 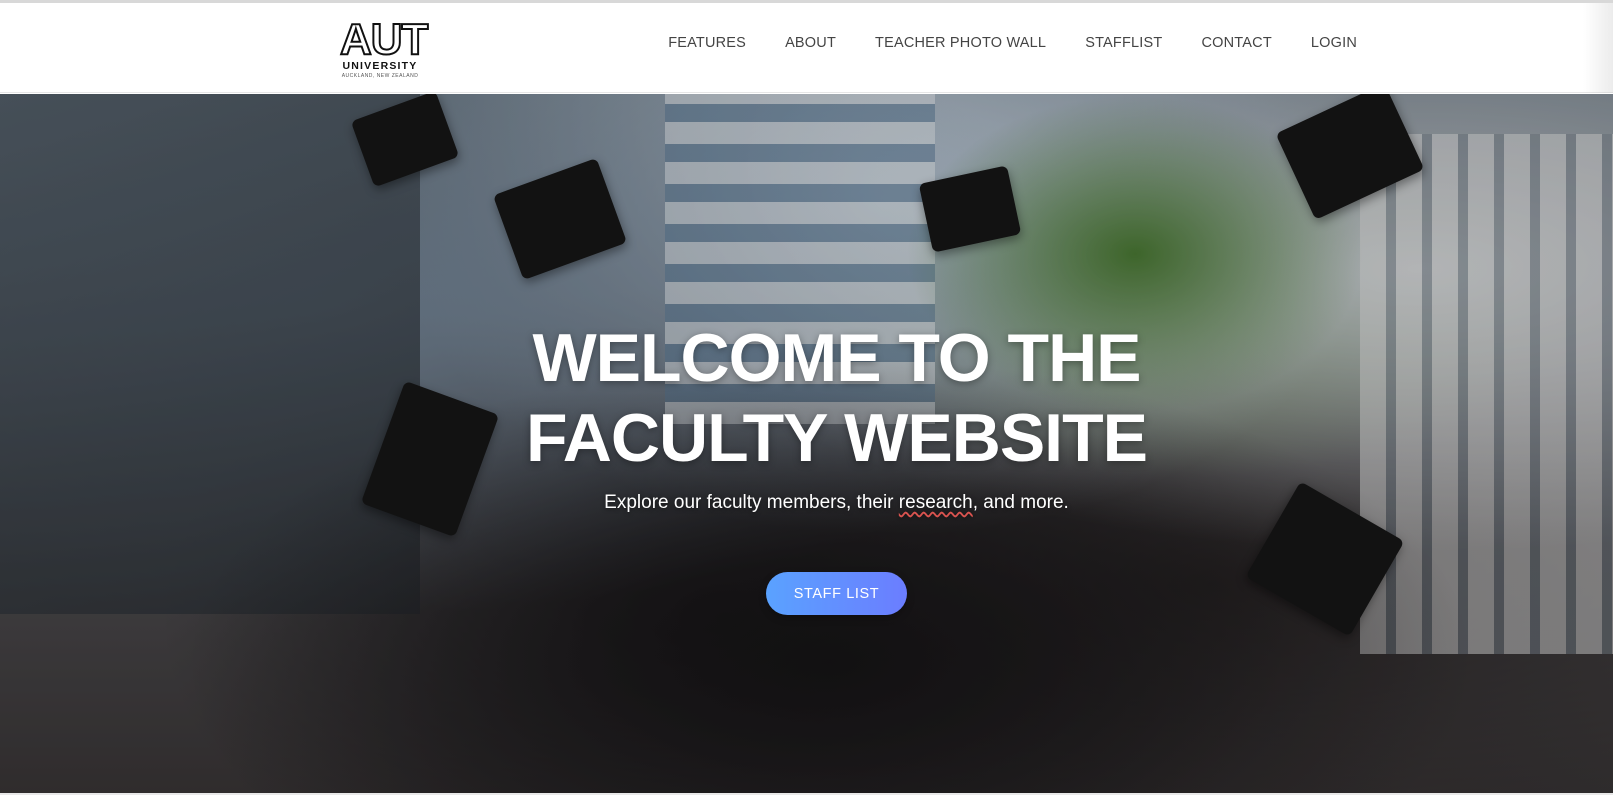 I want to click on aut-logo: AUT UNIVERSITY AUCKLAND, NEW ZEALAND, so click(x=384, y=47).